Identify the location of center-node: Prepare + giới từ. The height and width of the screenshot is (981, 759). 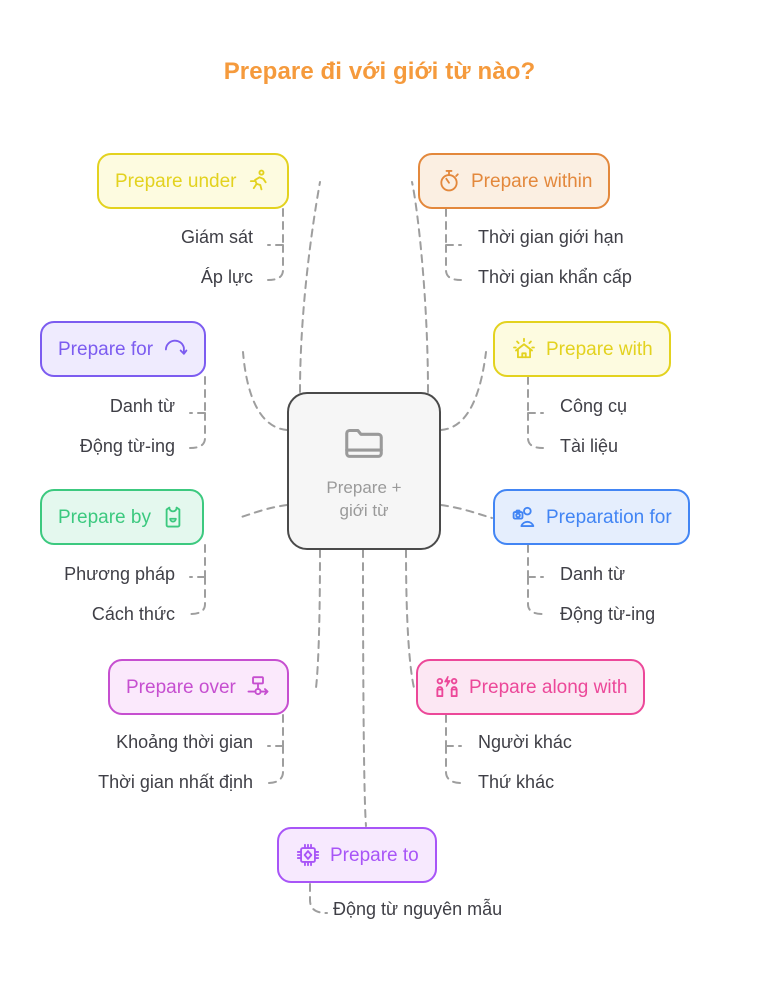
(364, 471).